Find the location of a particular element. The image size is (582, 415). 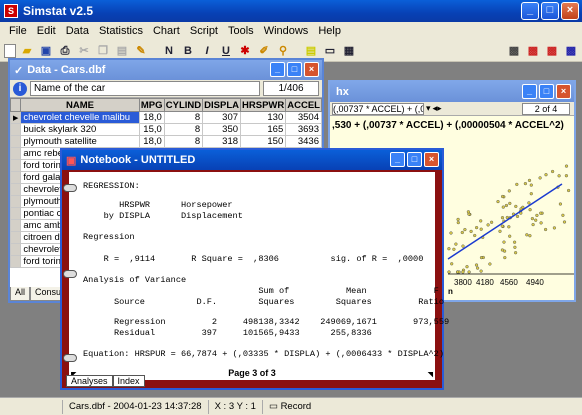

notebook-minimize-button: _ is located at coordinates (397, 159).